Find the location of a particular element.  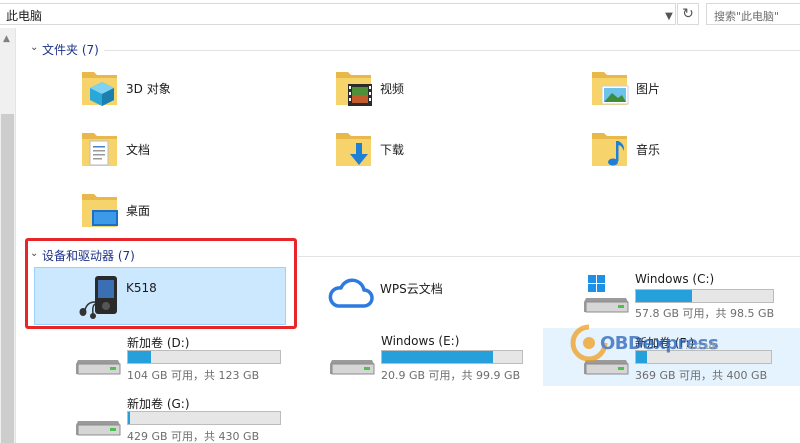

documents-folder-icon is located at coordinates (99, 149).